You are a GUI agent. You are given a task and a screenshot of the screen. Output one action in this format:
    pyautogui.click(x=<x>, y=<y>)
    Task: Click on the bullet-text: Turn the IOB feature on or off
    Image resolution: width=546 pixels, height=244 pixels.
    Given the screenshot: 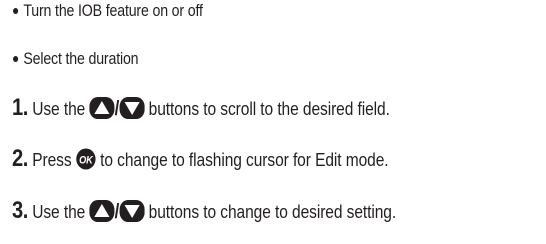 What is the action you would take?
    pyautogui.click(x=113, y=11)
    